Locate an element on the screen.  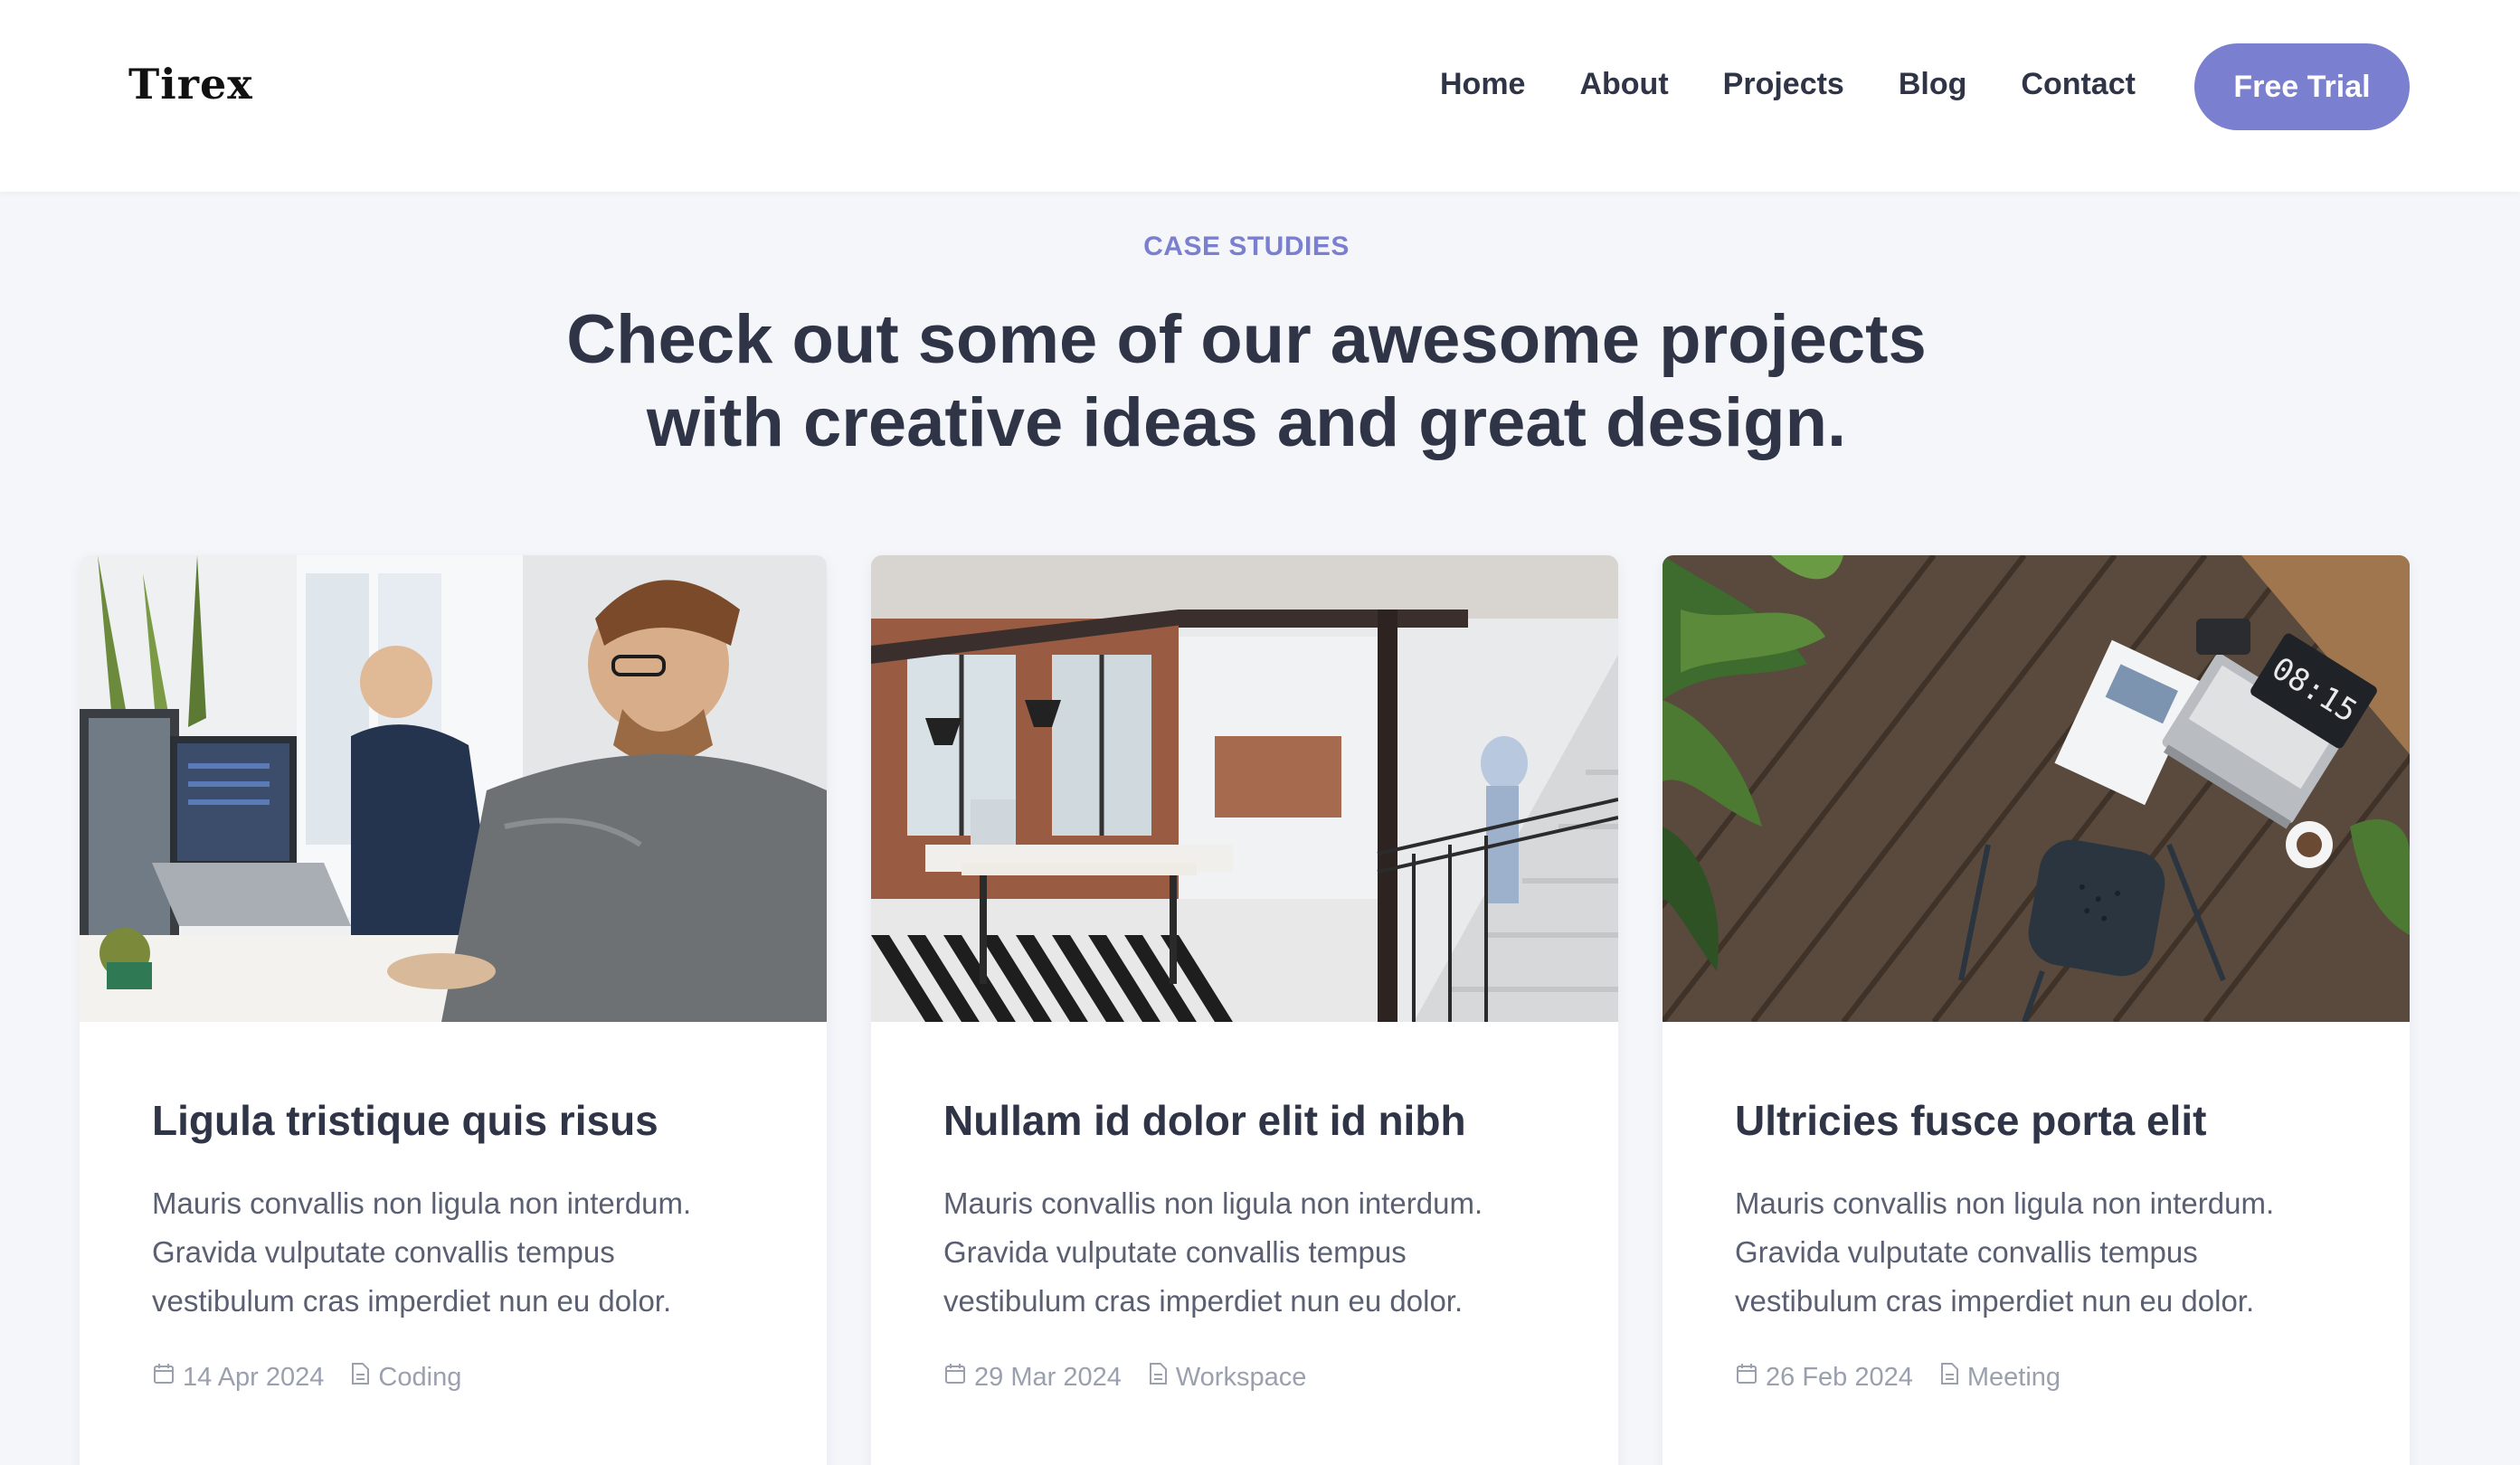
headline-line-2: with creative ideas and great design. is located at coordinates (1246, 422).